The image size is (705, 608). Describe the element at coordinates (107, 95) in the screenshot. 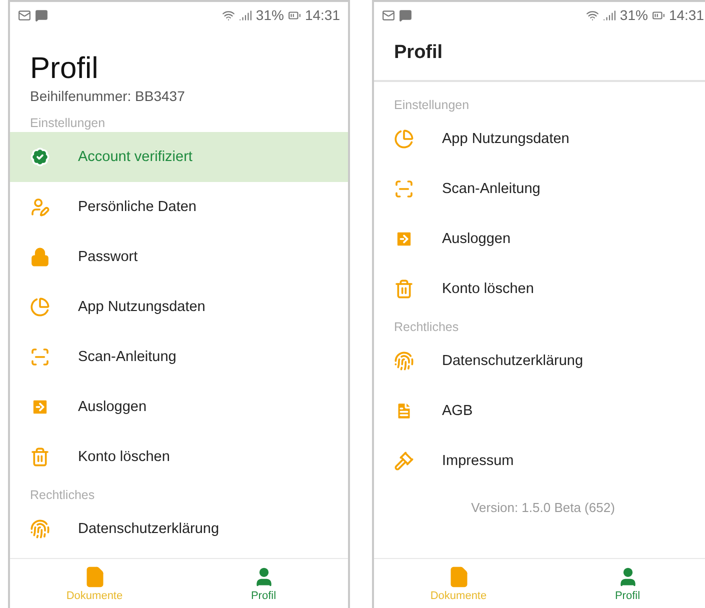

I see `member-number: Beihilfenummer: BB3437` at that location.